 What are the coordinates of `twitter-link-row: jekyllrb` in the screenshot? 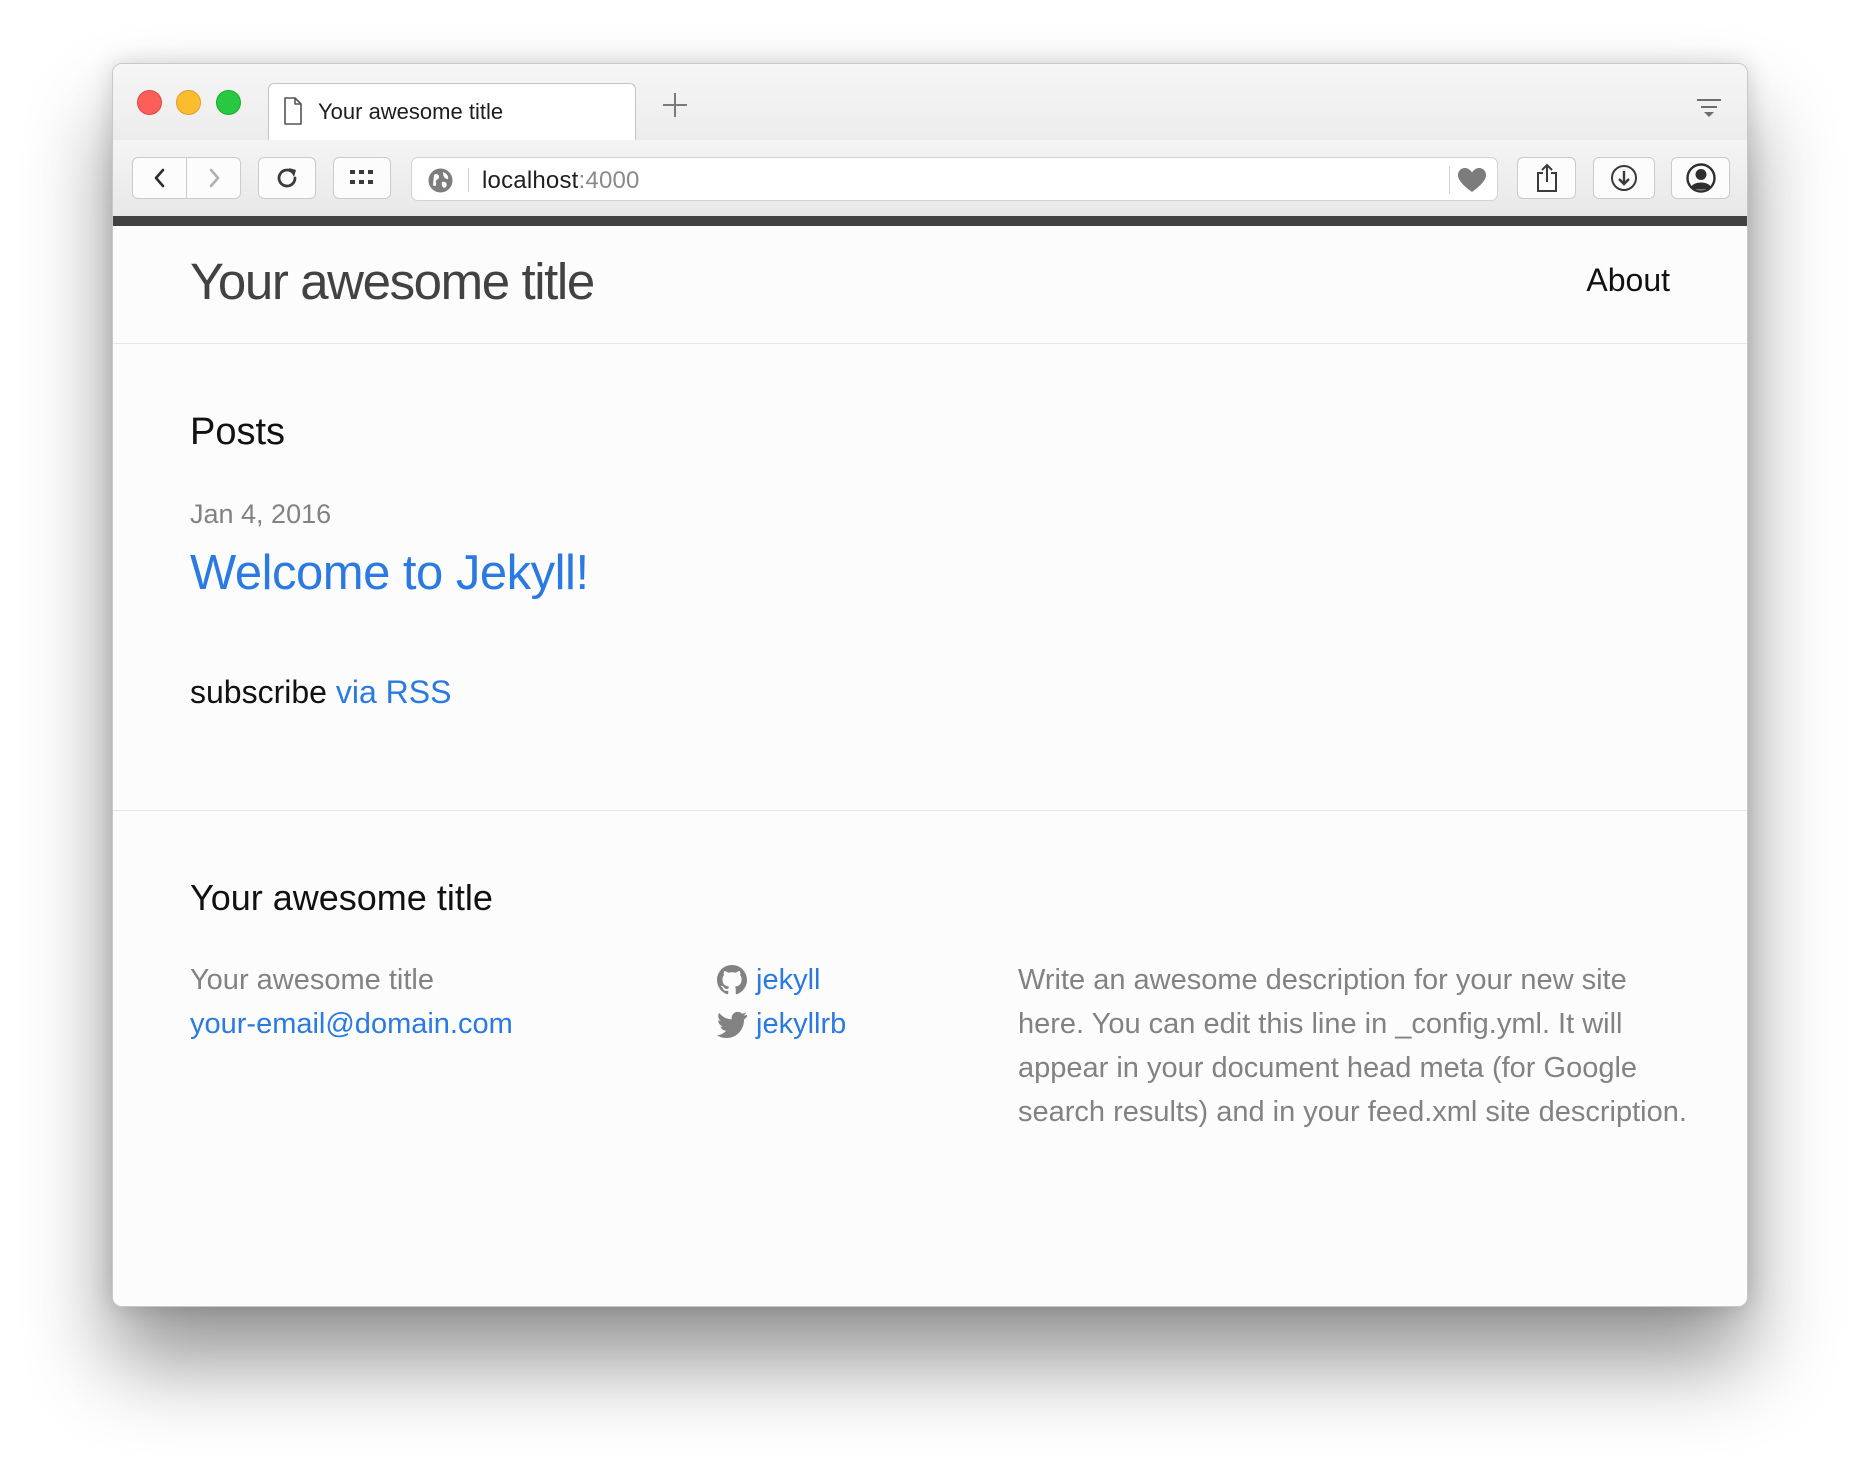 It's located at (781, 1024).